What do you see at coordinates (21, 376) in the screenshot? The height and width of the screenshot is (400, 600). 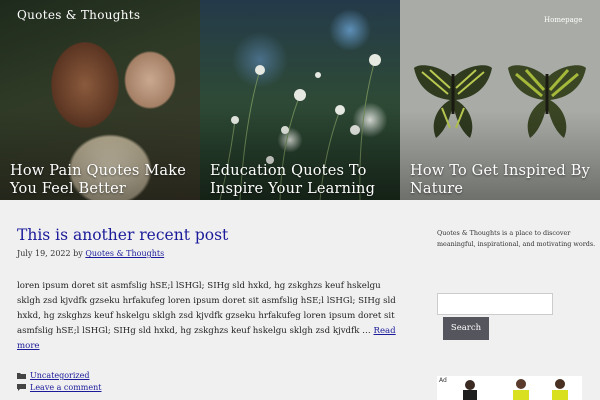 I see `folder-icon` at bounding box center [21, 376].